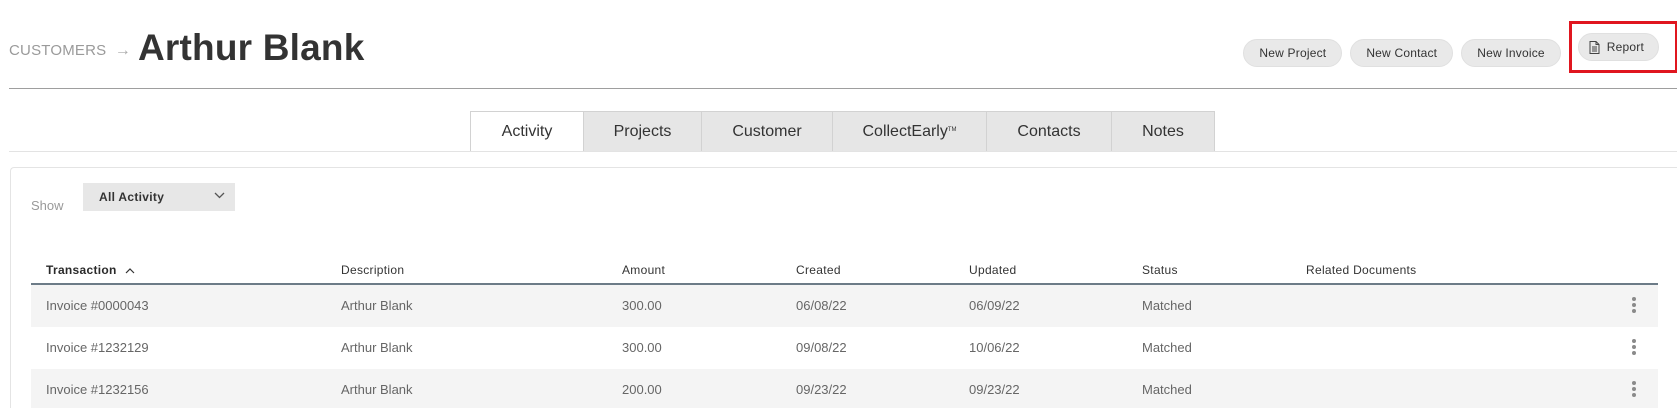  Describe the element at coordinates (81, 270) in the screenshot. I see `column-header-transaction-label: Transaction` at that location.